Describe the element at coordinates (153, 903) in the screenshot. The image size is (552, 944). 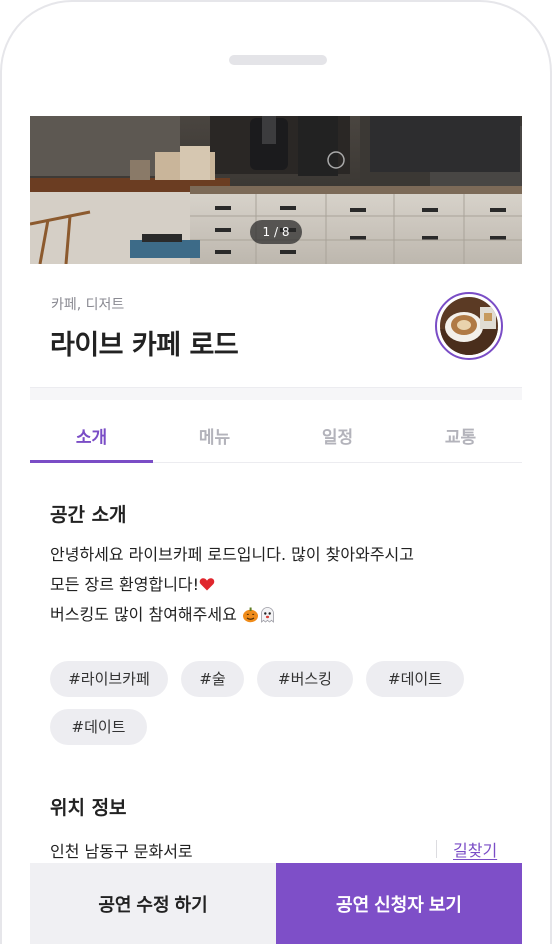
I see `edit-performance-button: 공연 수정 하기` at that location.